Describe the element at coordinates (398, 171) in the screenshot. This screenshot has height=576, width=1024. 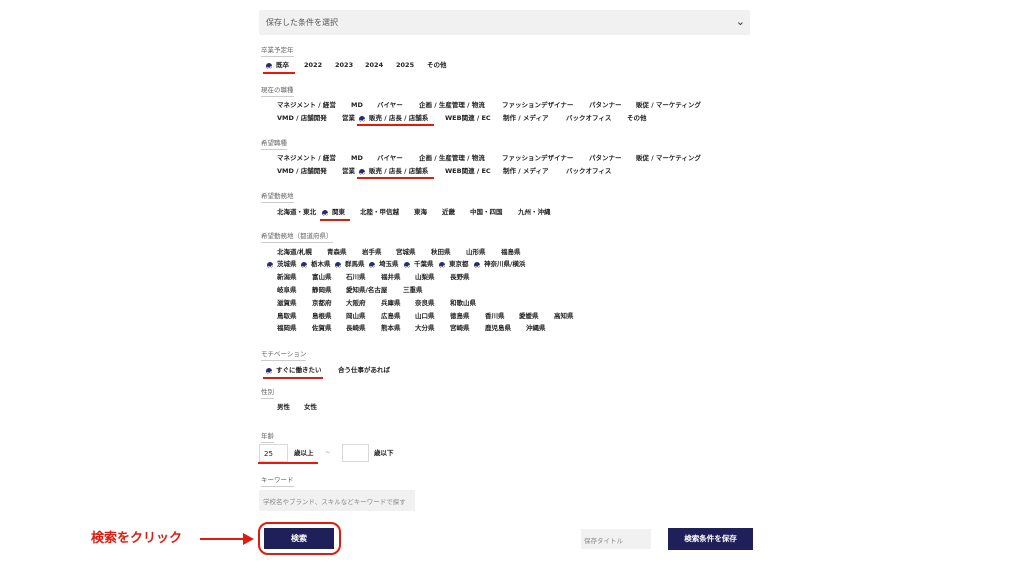
I see `desired-job-option-sales-selected: 販売 / 店長 / 店舗系` at that location.